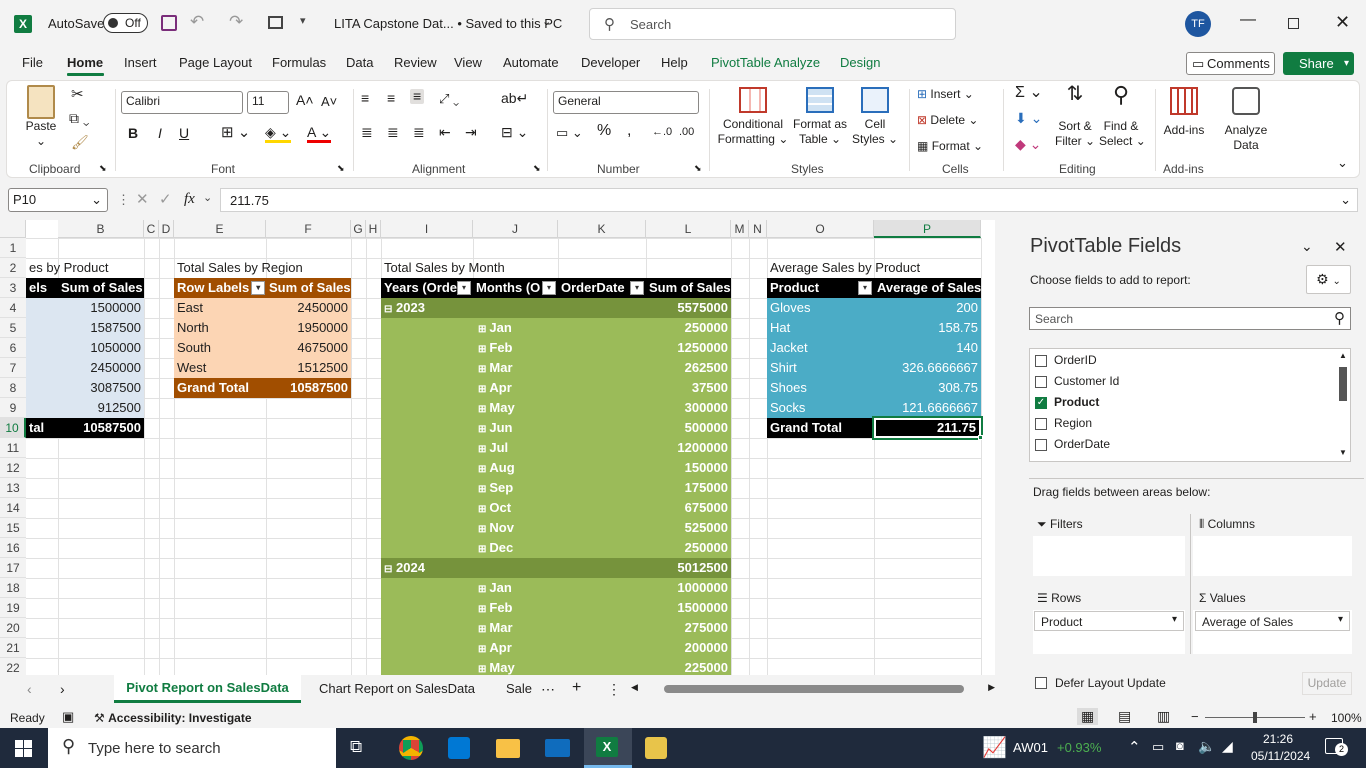  I want to click on format-as-table-button: Format as Table ⌄, so click(820, 117).